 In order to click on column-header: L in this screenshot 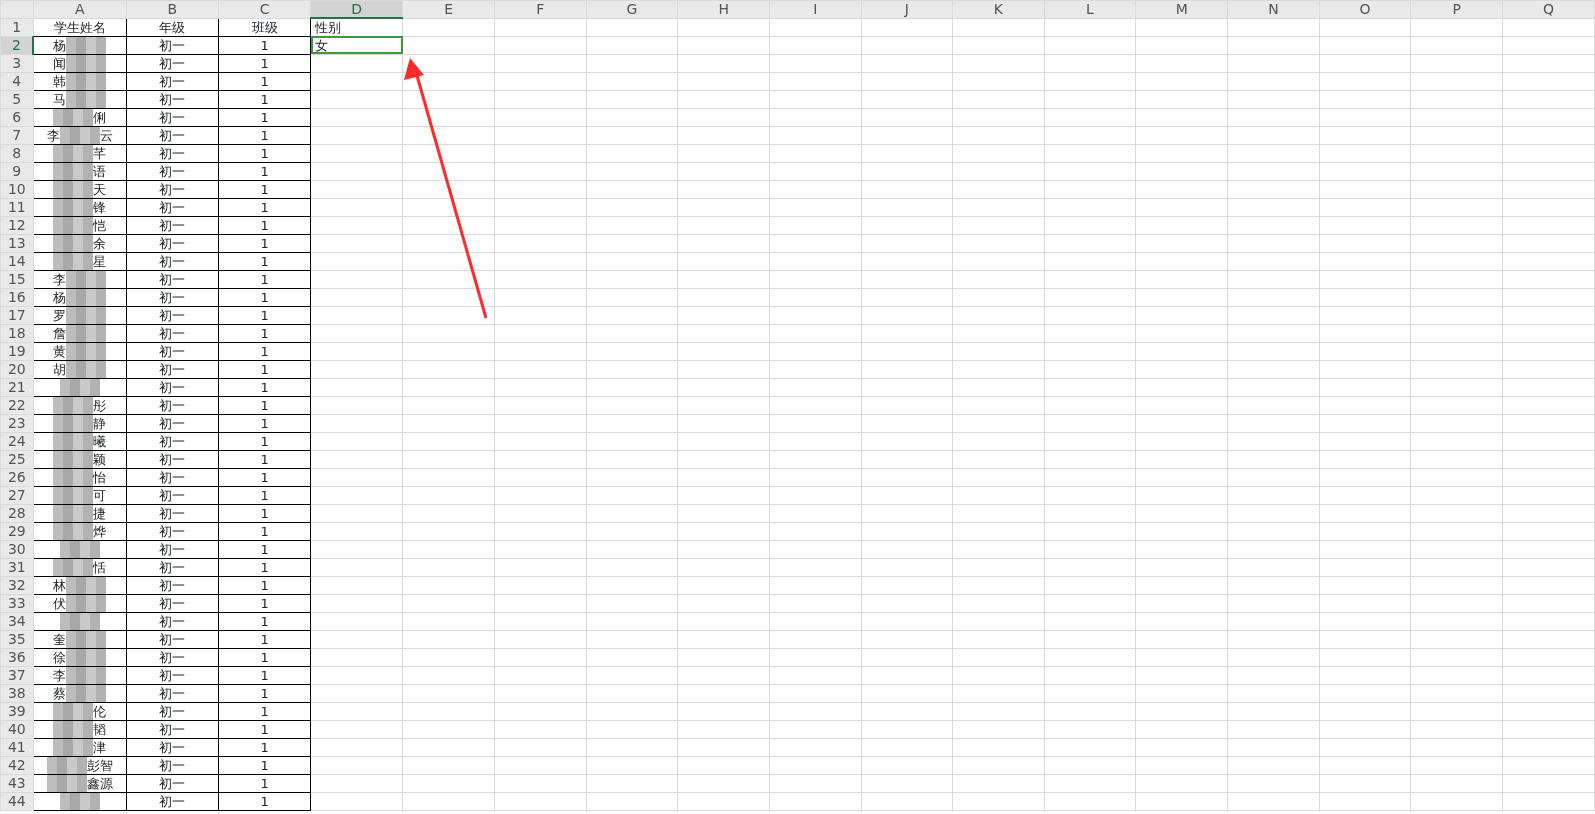, I will do `click(1090, 9)`.